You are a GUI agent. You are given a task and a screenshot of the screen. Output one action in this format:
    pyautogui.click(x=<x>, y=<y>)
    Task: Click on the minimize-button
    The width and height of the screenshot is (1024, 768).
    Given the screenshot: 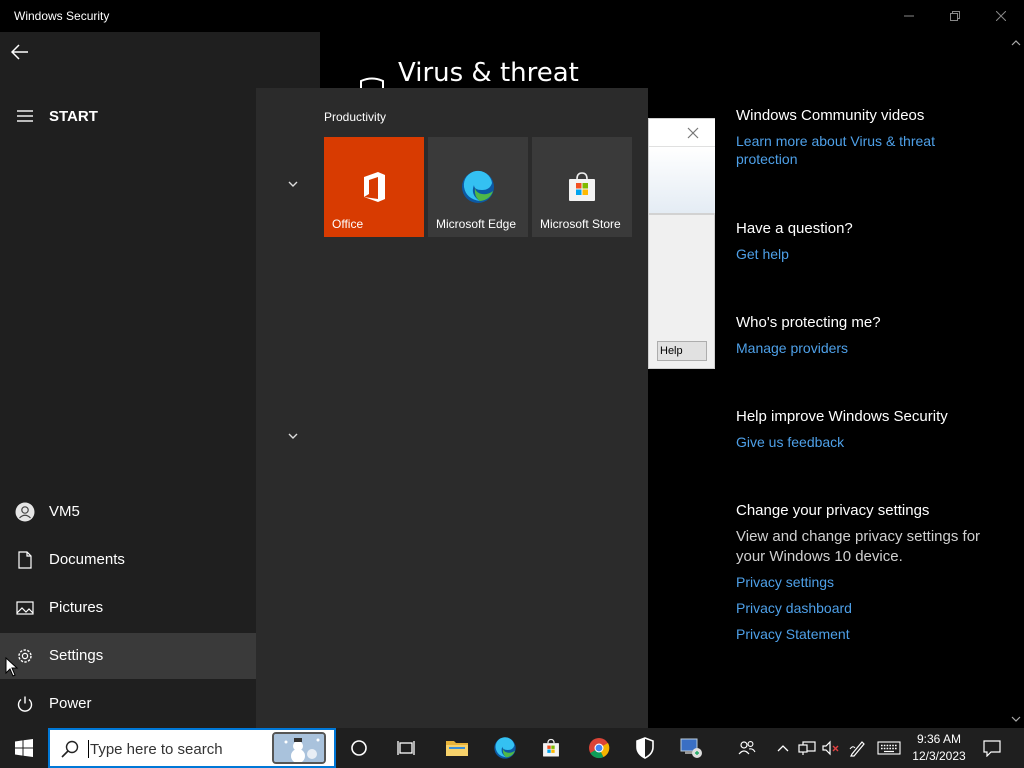 What is the action you would take?
    pyautogui.click(x=909, y=16)
    